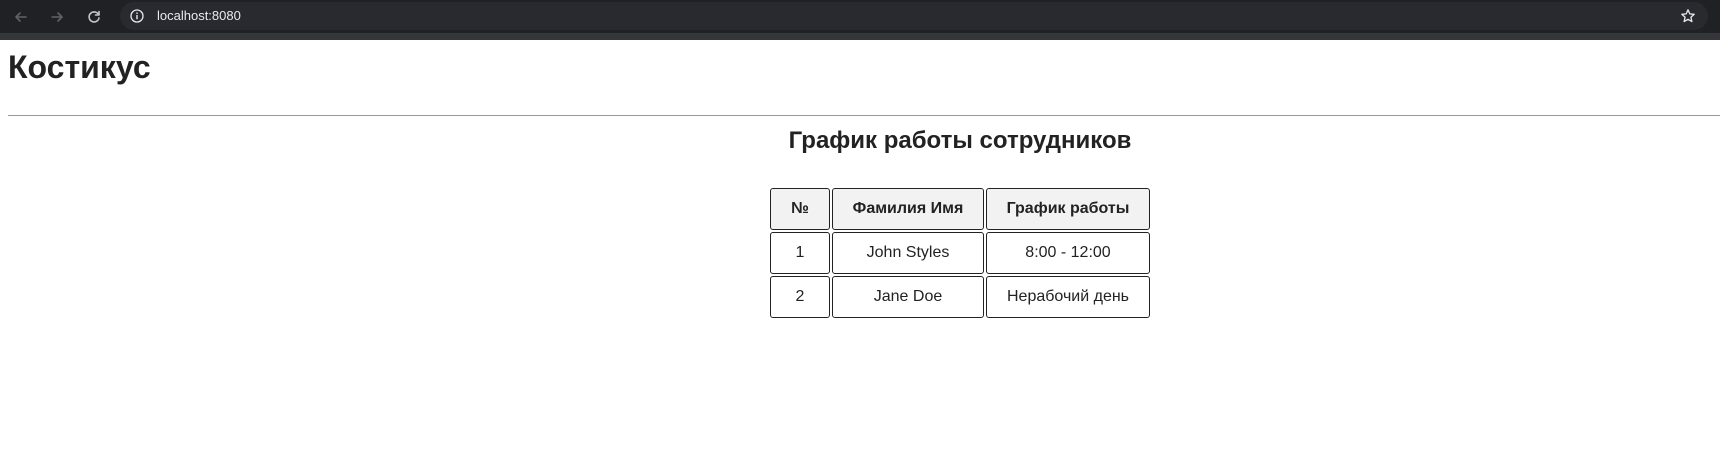 This screenshot has height=458, width=1720. I want to click on forward-button, so click(57, 17).